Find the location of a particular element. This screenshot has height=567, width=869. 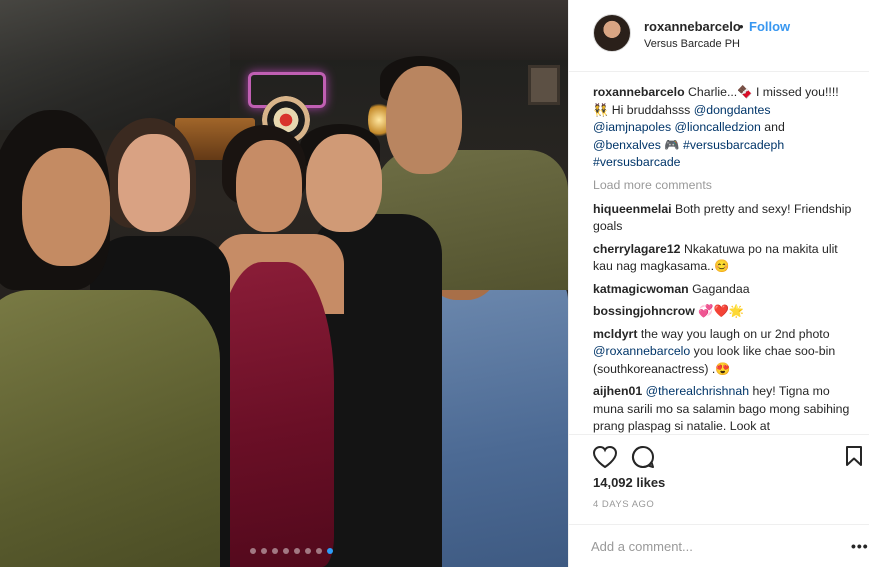

caption-text: I missed you!!!! is located at coordinates (795, 92).